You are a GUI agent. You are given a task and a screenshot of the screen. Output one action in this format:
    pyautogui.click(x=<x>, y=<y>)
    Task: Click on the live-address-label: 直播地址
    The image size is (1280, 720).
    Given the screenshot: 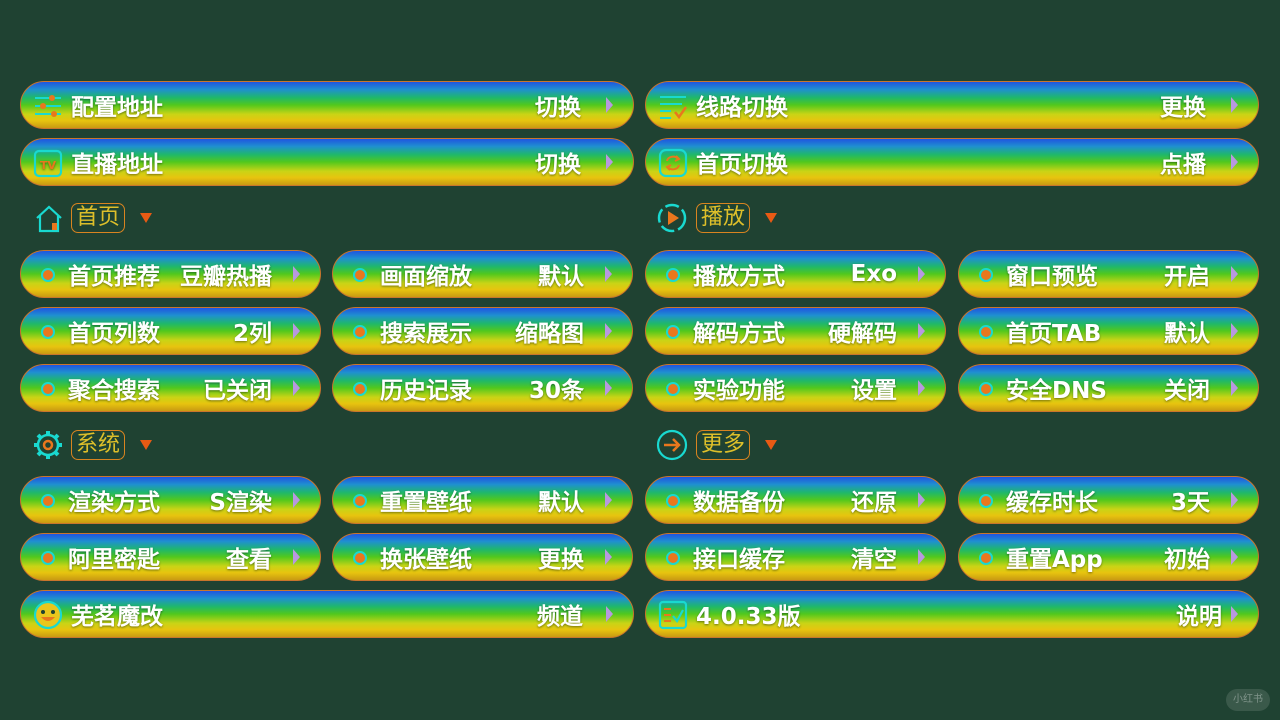 What is the action you would take?
    pyautogui.click(x=117, y=165)
    